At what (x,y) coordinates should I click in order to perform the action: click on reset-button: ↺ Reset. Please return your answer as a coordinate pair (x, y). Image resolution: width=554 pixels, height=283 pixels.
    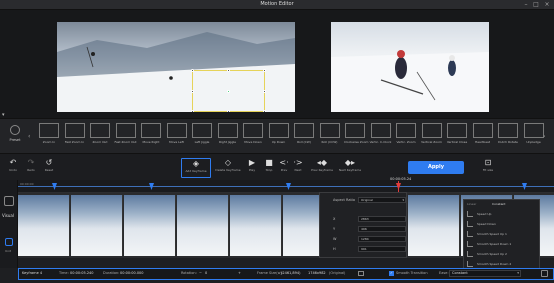
    Looking at the image, I should click on (49, 168).